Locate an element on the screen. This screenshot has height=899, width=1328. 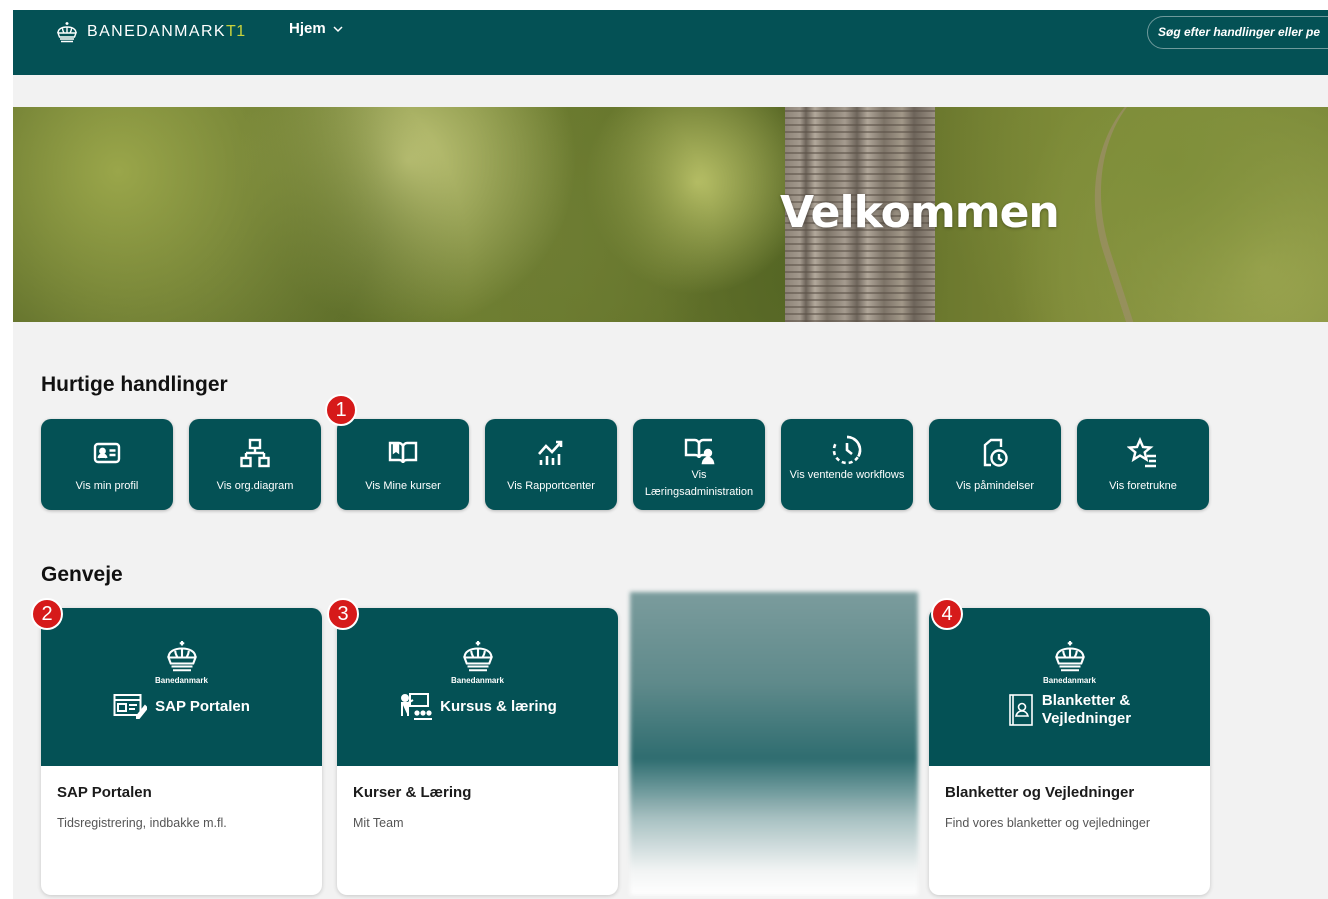
quick-action-report-center: Vis Rapportcenter is located at coordinates (551, 464).